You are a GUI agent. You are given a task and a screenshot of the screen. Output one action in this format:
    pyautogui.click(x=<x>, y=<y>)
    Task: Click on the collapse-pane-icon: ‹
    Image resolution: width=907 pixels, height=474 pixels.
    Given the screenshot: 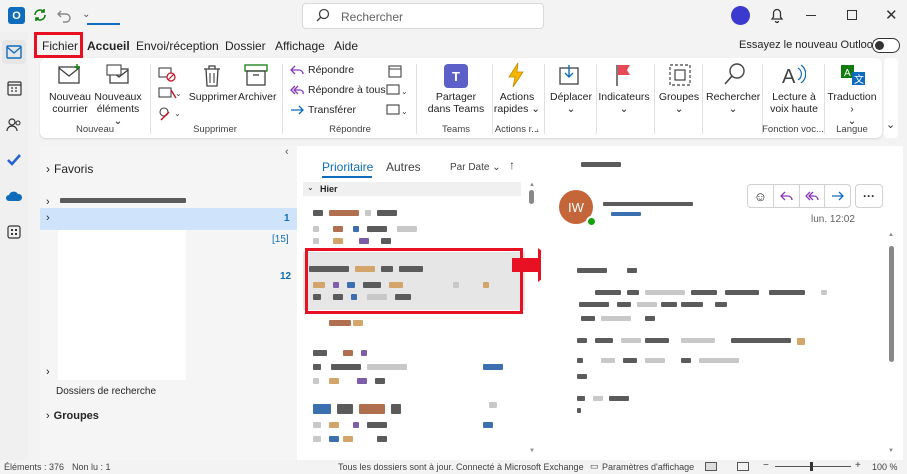 What is the action you would take?
    pyautogui.click(x=287, y=152)
    